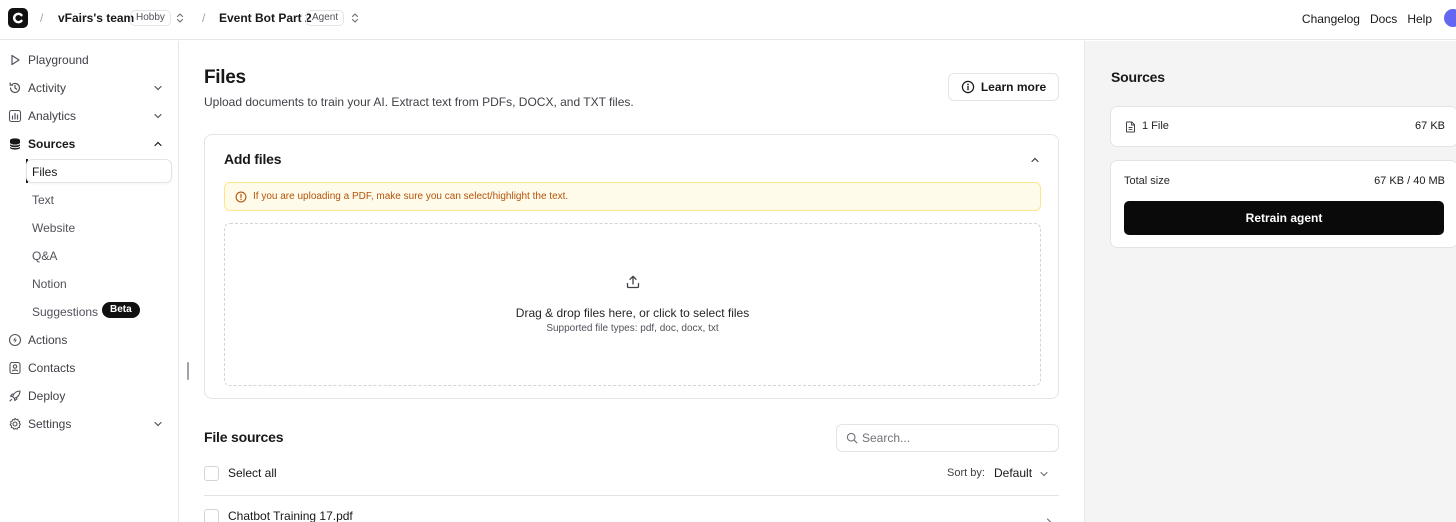 The image size is (1456, 522). What do you see at coordinates (1383, 19) in the screenshot?
I see `docs-link: Docs` at bounding box center [1383, 19].